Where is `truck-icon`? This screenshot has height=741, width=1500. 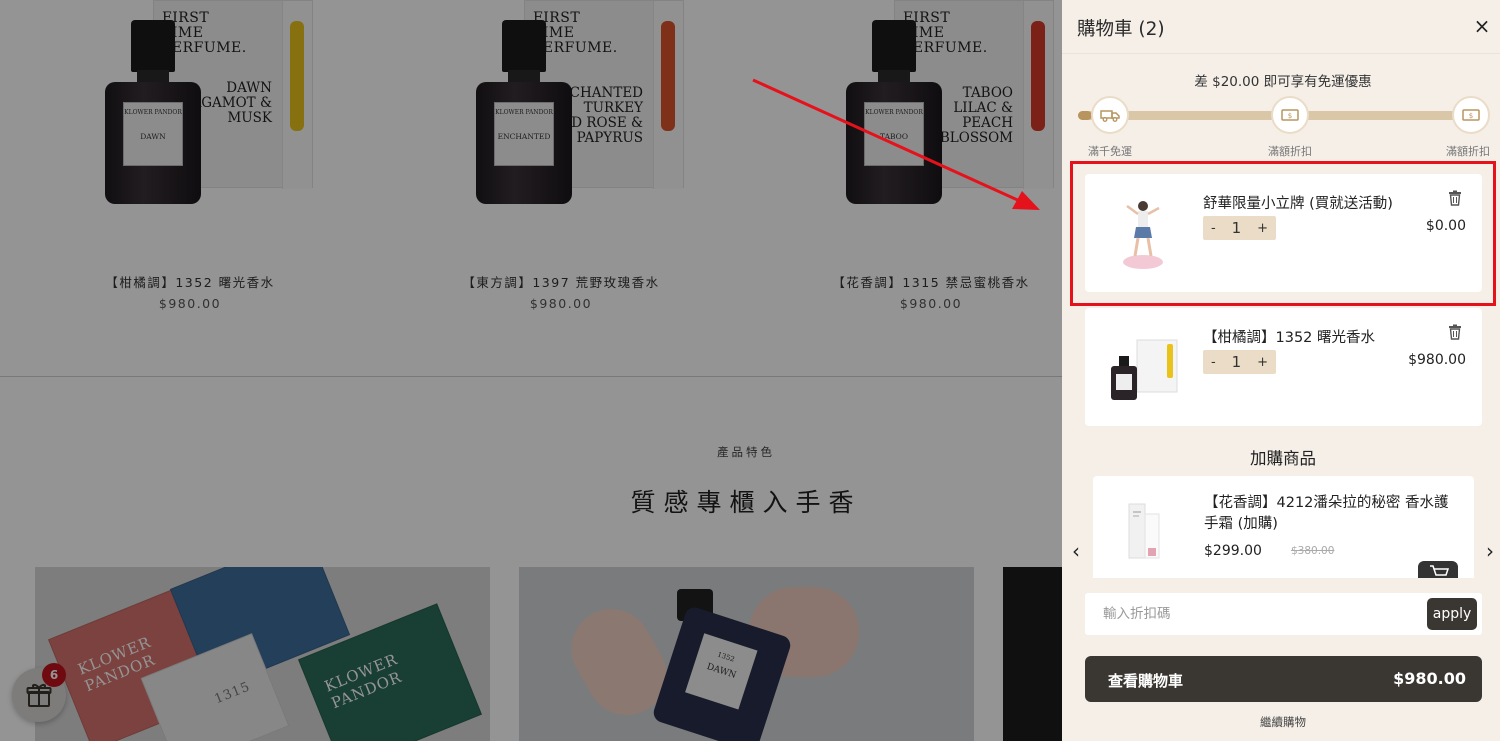 truck-icon is located at coordinates (1110, 116).